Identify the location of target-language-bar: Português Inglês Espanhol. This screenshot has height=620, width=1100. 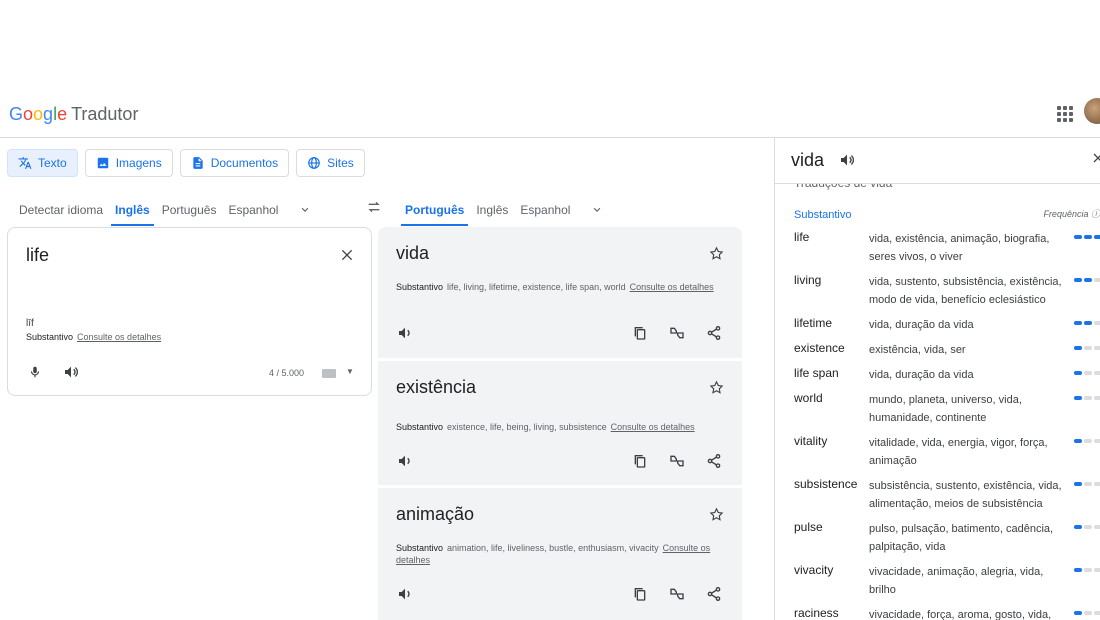
(502, 209).